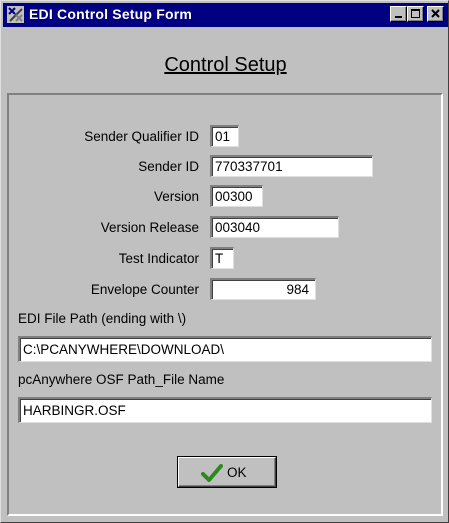  Describe the element at coordinates (212, 473) in the screenshot. I see `checkmark-icon` at that location.